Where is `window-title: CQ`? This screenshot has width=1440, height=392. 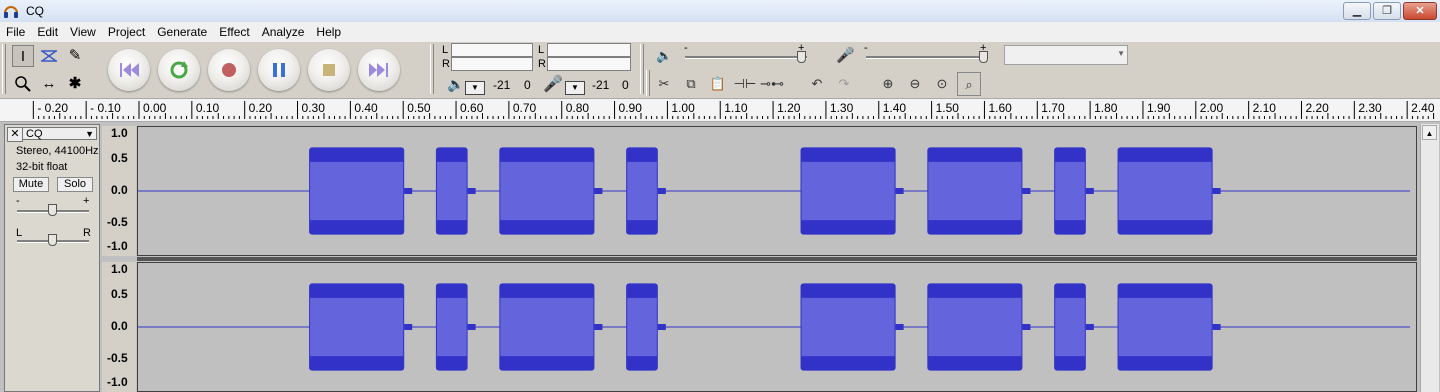 window-title: CQ is located at coordinates (35, 11).